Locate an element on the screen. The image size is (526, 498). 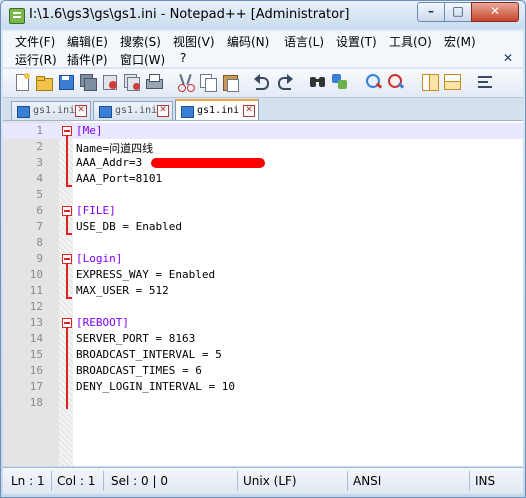
code-text: AAA_Port=8101 is located at coordinates (119, 178).